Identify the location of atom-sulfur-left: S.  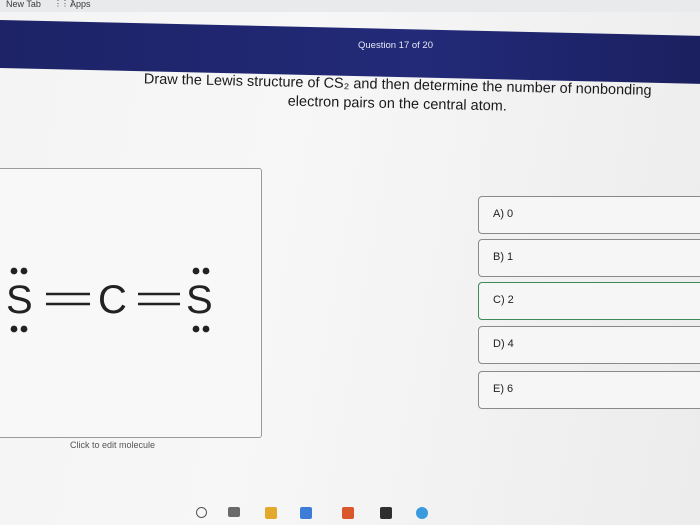
(19, 300).